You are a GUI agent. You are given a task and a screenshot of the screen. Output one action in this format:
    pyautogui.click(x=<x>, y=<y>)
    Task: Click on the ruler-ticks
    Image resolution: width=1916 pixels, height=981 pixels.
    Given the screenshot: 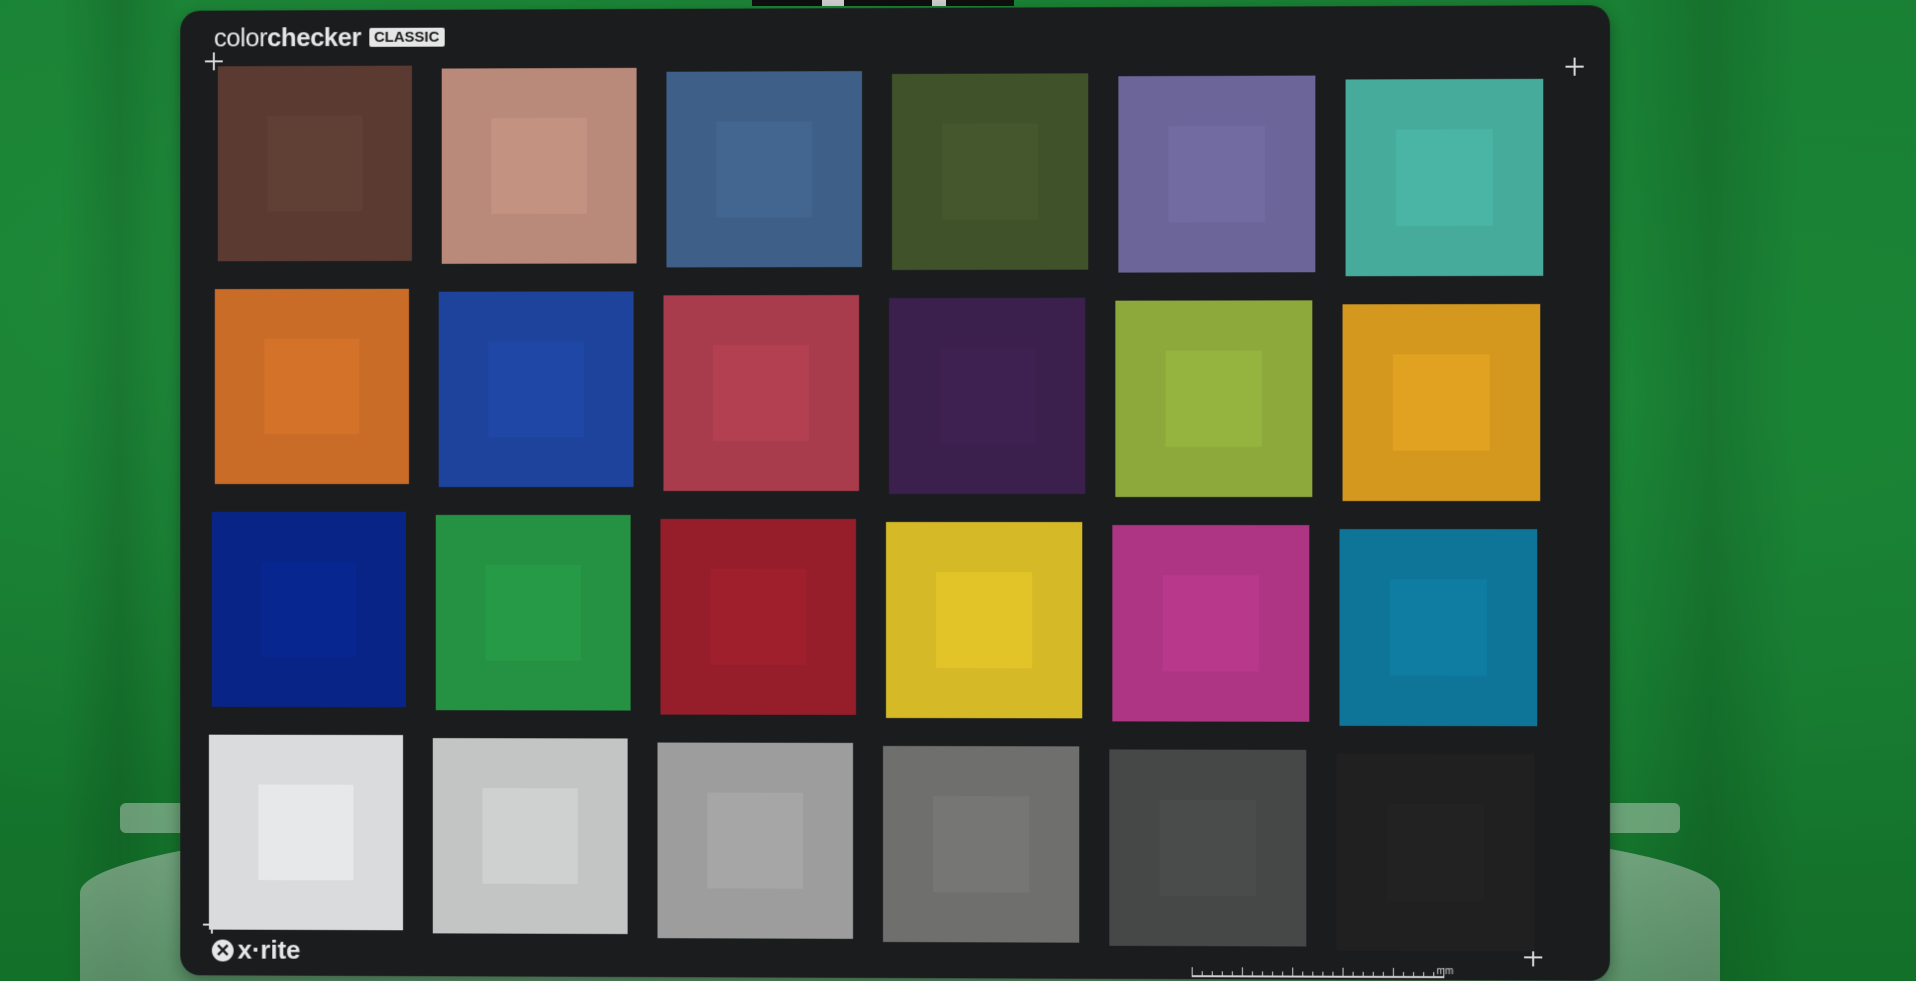 What is the action you would take?
    pyautogui.click(x=1322, y=971)
    